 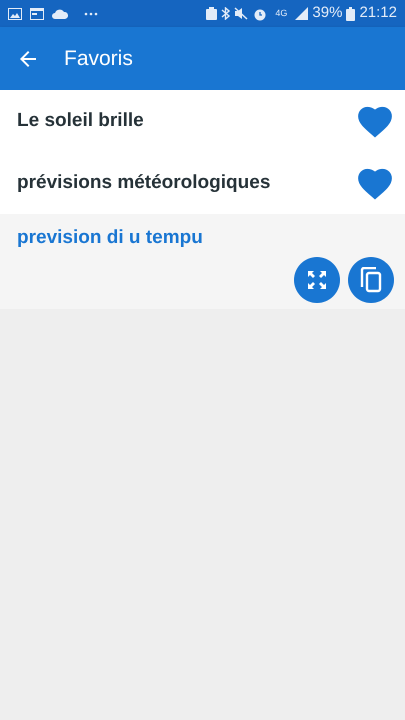 I want to click on calendar-icon, so click(x=37, y=14).